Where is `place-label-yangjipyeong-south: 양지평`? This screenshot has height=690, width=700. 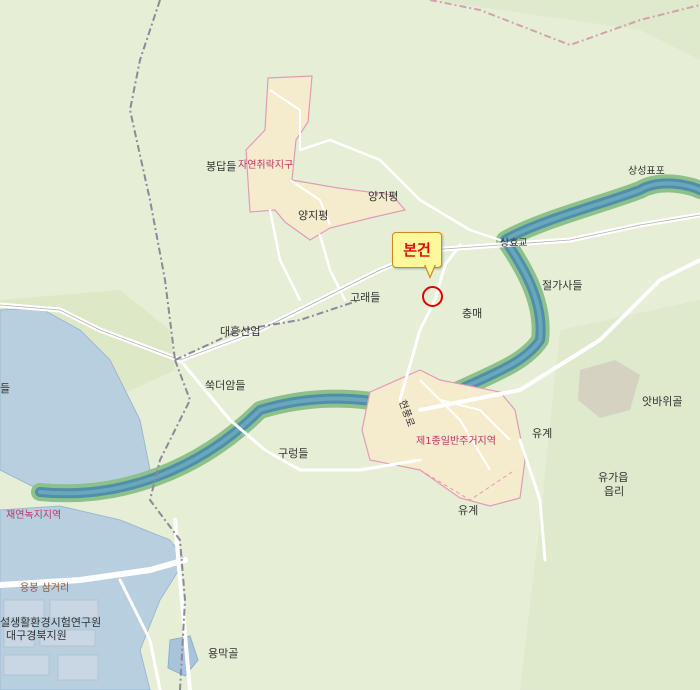
place-label-yangjipyeong-south: 양지평 is located at coordinates (313, 215).